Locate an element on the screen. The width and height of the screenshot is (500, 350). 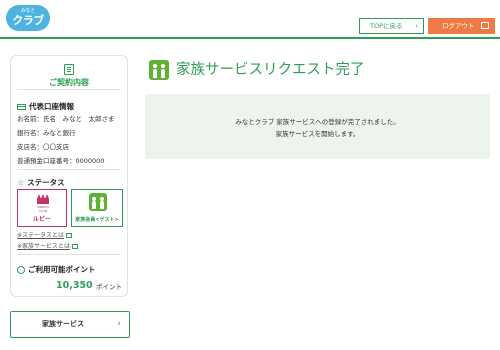
page-title: 家族サービスリクエスト完了 is located at coordinates (270, 70).